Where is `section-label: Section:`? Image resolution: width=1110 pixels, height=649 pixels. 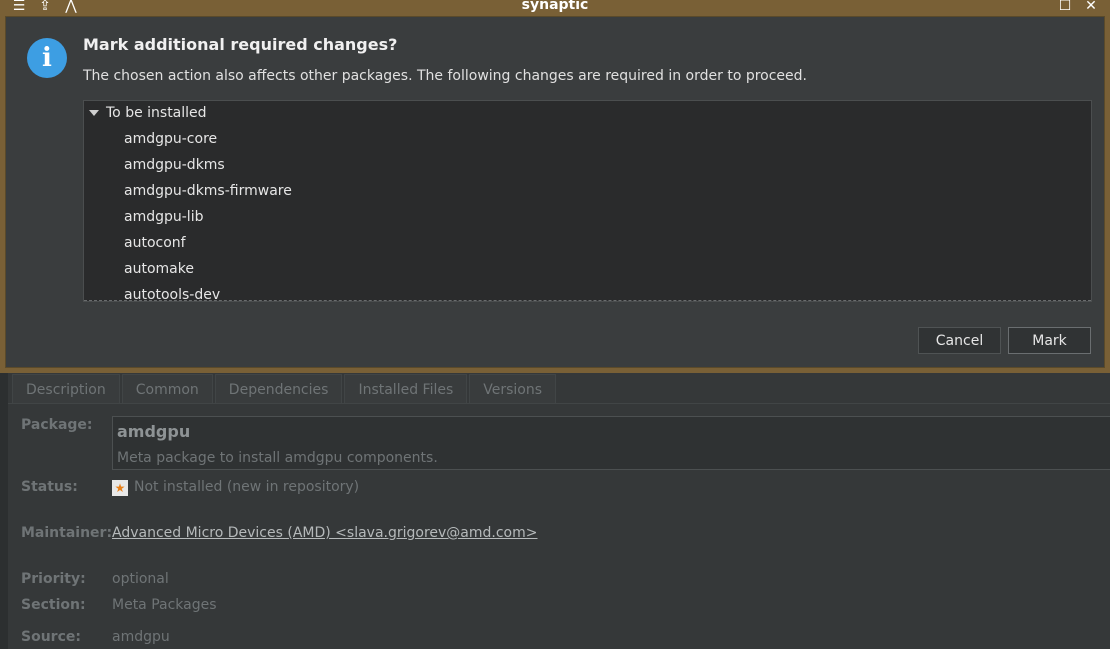
section-label: Section: is located at coordinates (53, 605).